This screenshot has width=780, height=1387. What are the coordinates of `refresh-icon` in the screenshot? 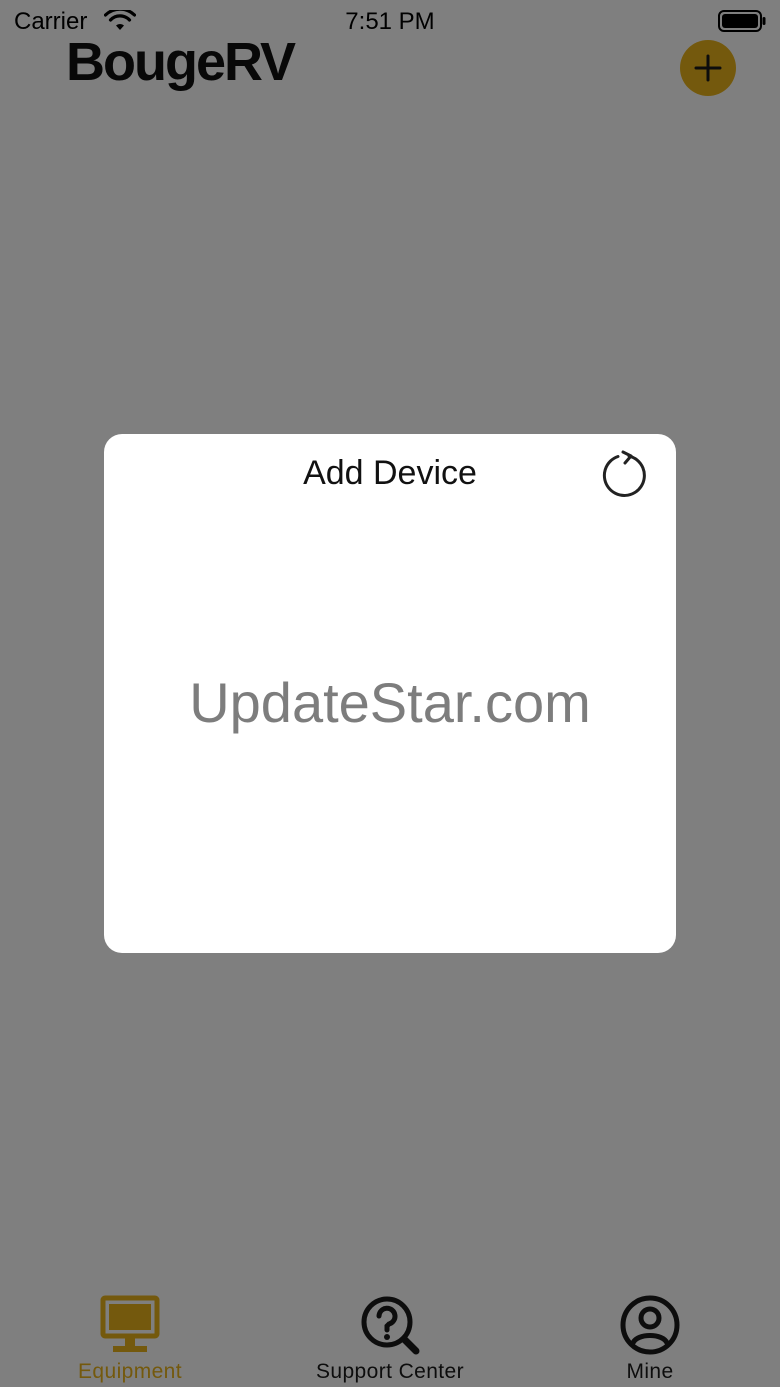 It's located at (624, 473).